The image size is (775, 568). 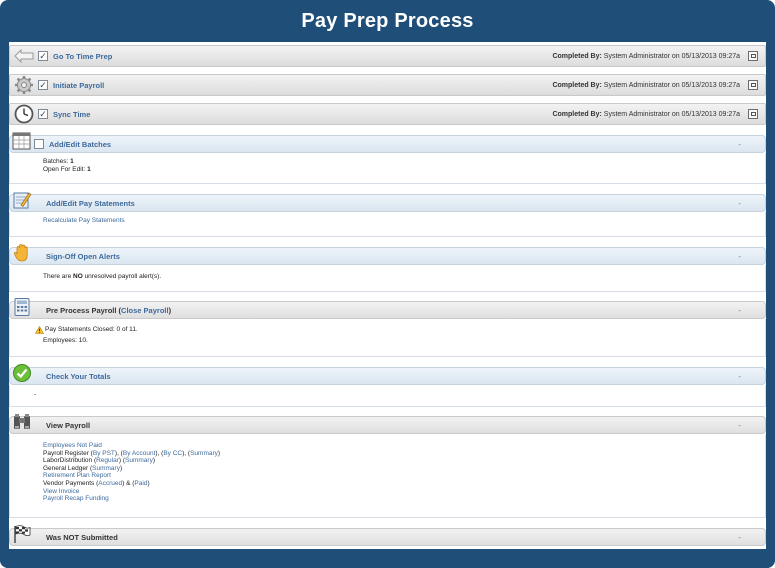 I want to click on gear-icon, so click(x=24, y=85).